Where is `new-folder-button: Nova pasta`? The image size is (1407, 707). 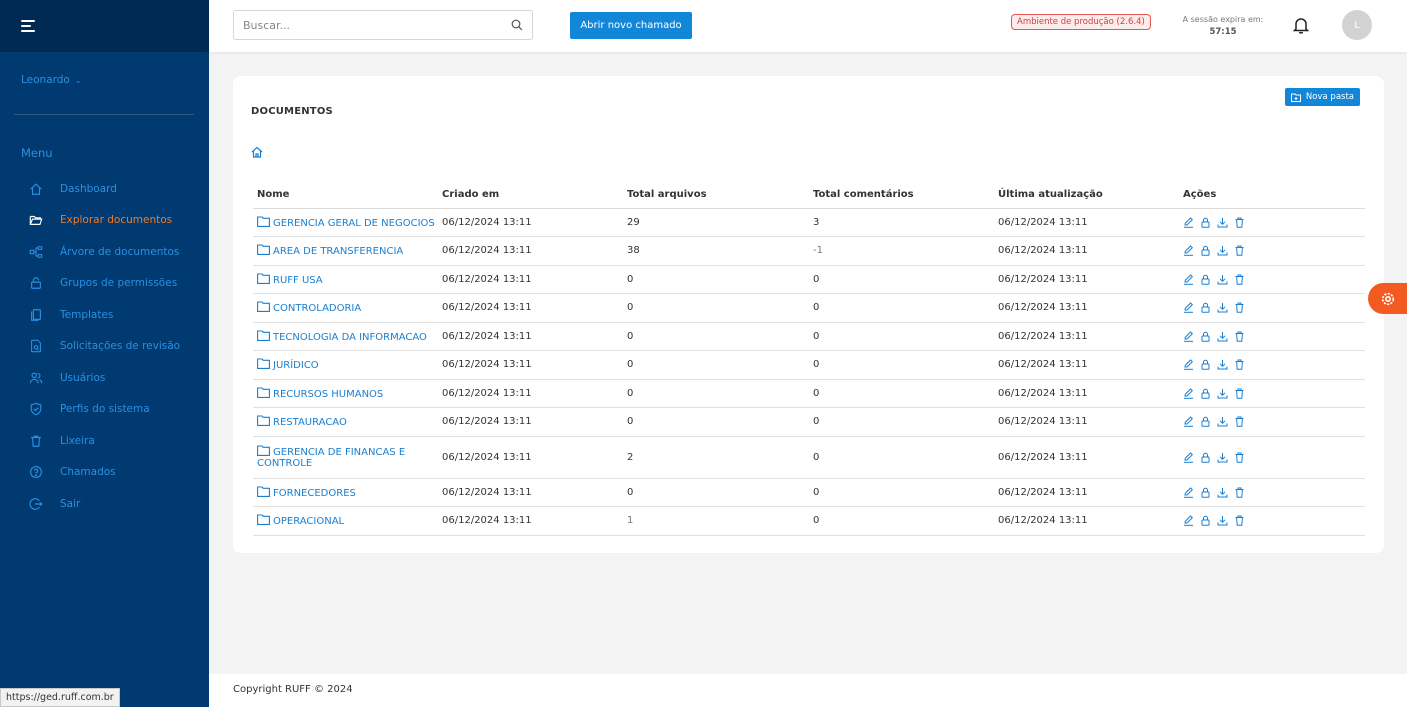 new-folder-button: Nova pasta is located at coordinates (1322, 97).